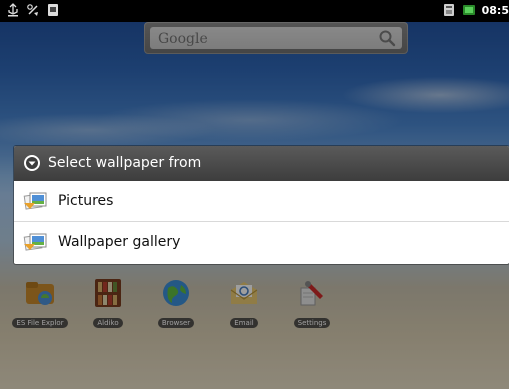 This screenshot has width=509, height=389. Describe the element at coordinates (119, 242) in the screenshot. I see `option-label: Wallpaper gallery` at that location.